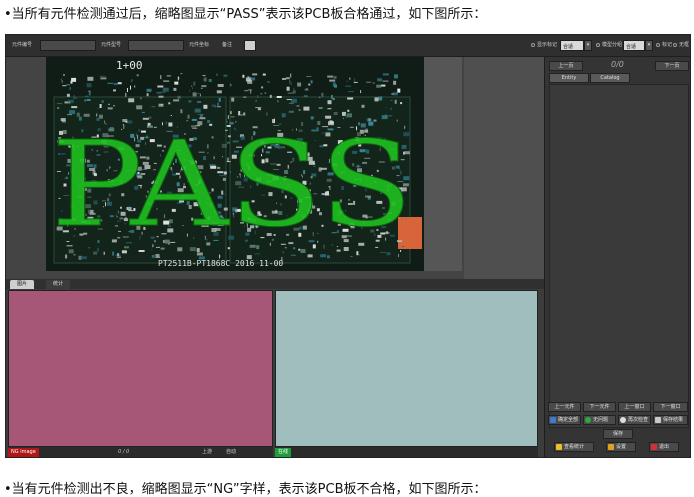  Describe the element at coordinates (675, 45) in the screenshot. I see `noframe-radio` at that location.